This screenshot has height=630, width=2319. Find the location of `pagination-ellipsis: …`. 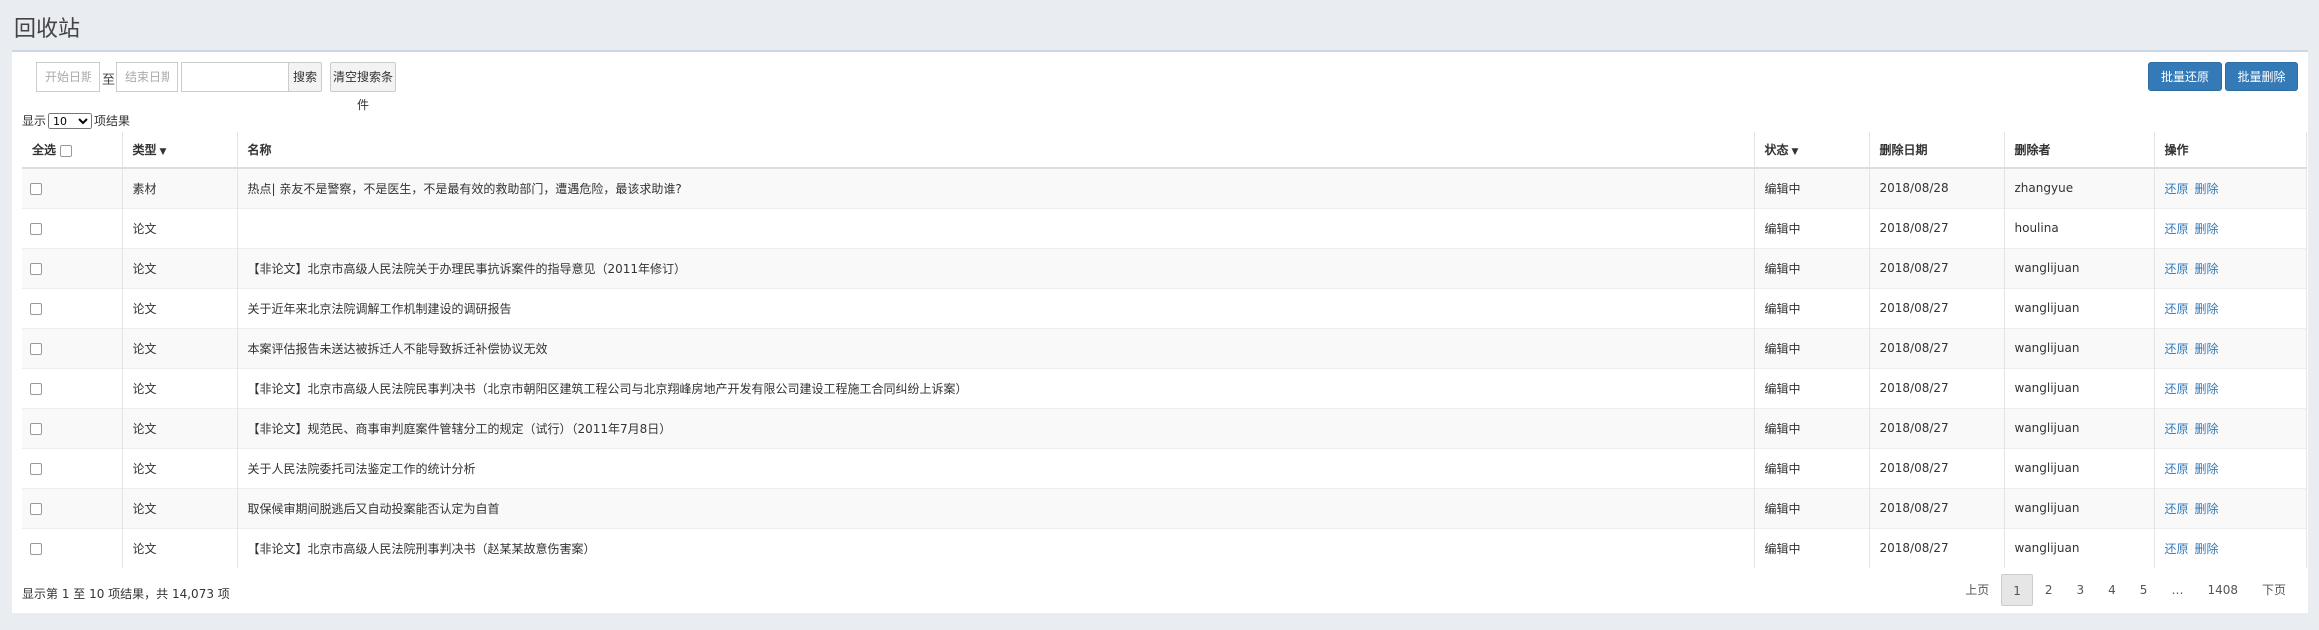

pagination-ellipsis: … is located at coordinates (2177, 590).